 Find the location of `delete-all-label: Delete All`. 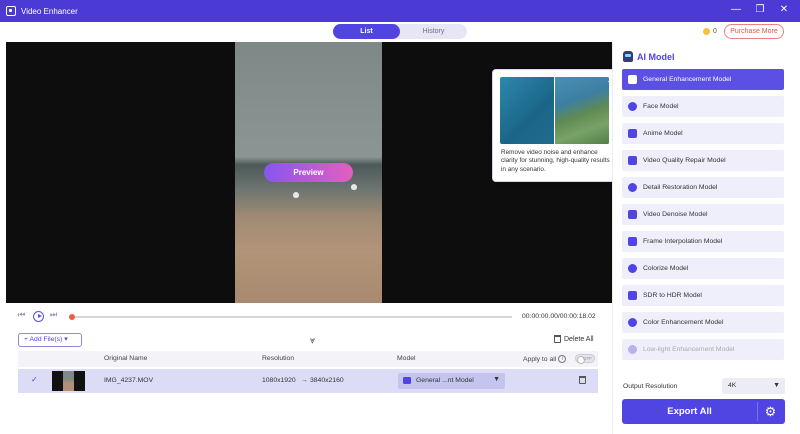

delete-all-label: Delete All is located at coordinates (579, 339).